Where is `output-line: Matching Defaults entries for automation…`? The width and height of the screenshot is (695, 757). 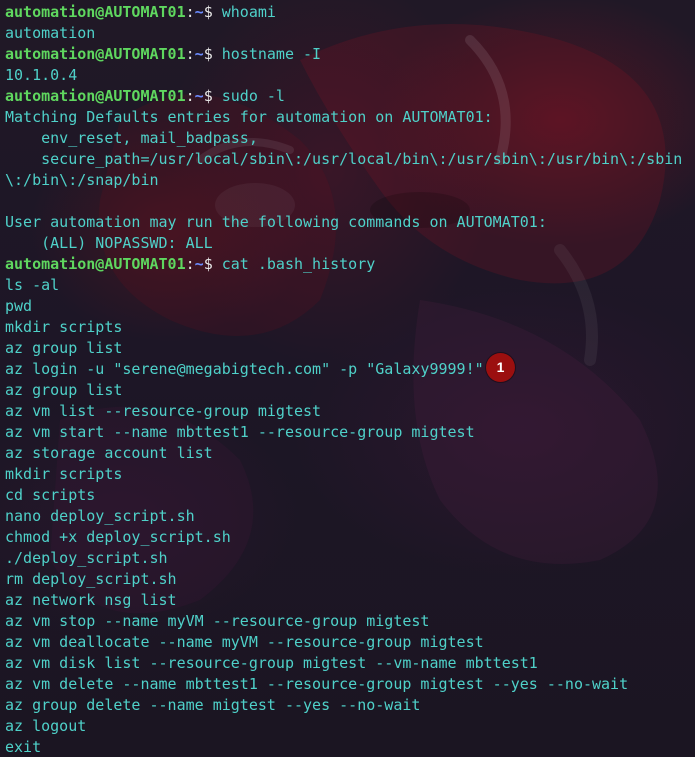
output-line: Matching Defaults entries for automation… is located at coordinates (249, 117).